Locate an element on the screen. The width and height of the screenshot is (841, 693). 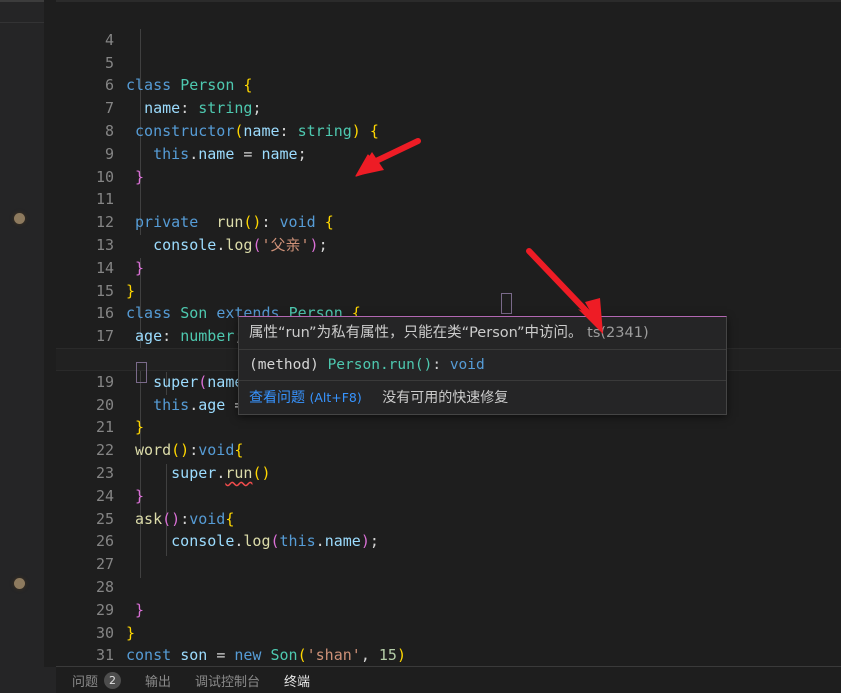
code-line: 4 is located at coordinates (448, 27).